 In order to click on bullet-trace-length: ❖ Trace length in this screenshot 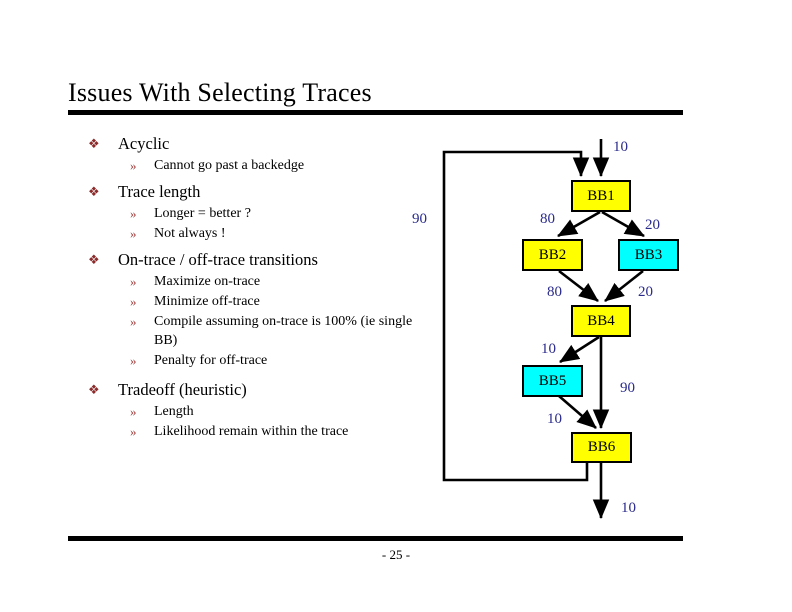, I will do `click(251, 192)`.